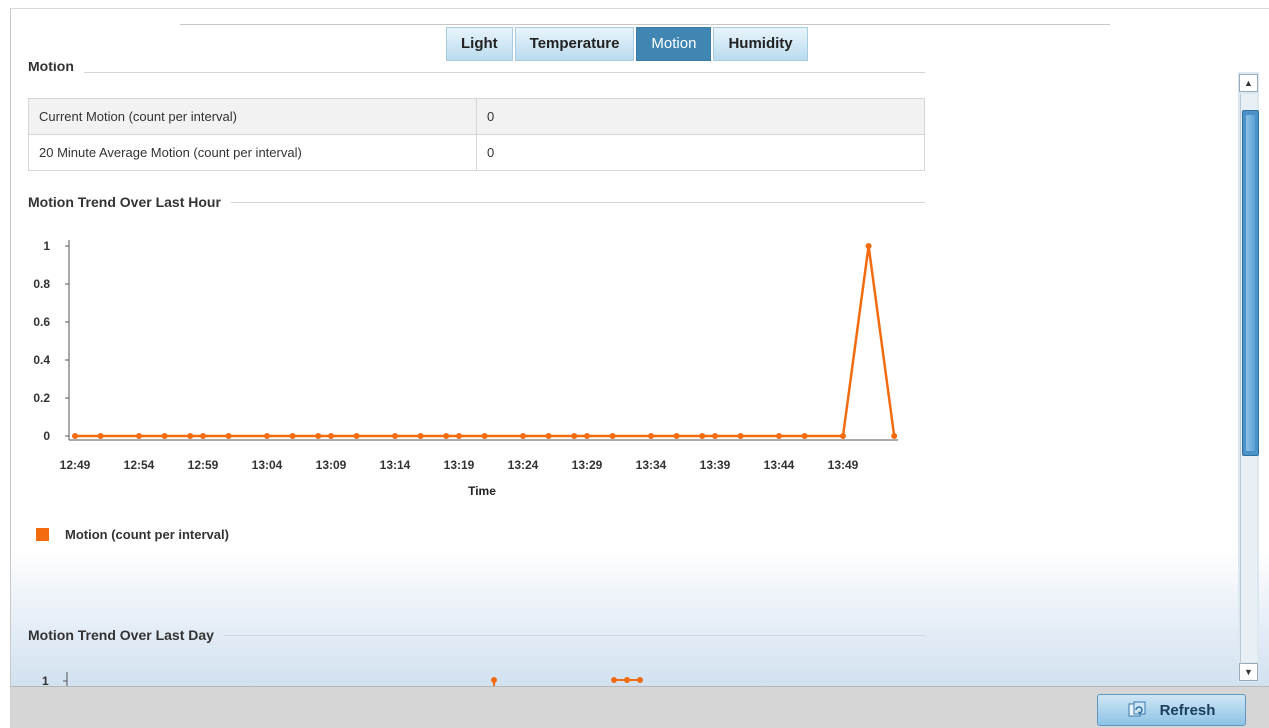 The height and width of the screenshot is (728, 1269). I want to click on day-chart-title: Motion Trend Over Last Day, so click(121, 635).